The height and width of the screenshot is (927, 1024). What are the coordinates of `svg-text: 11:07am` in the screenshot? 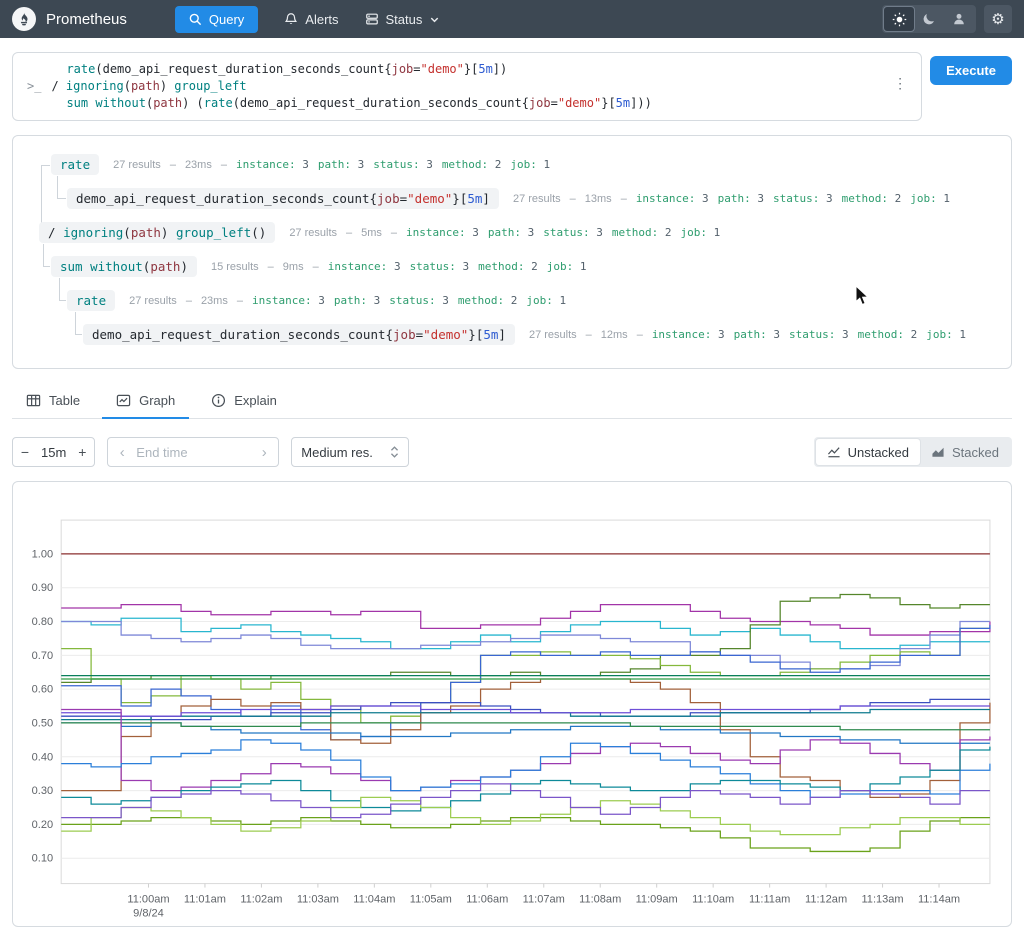 It's located at (544, 900).